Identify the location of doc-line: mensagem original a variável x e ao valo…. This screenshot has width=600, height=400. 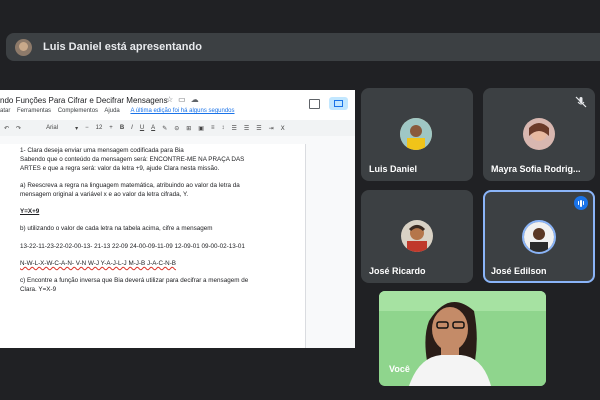
(104, 194).